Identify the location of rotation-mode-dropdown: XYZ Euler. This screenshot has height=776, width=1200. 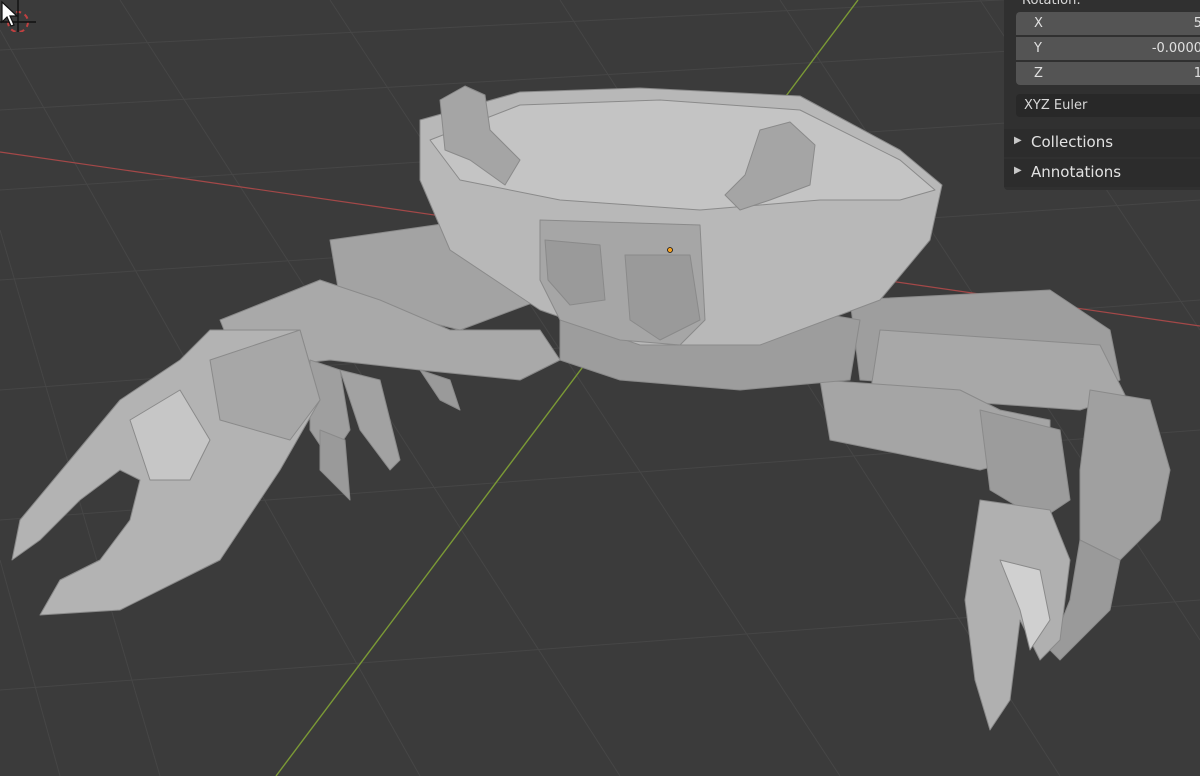
(1108, 105).